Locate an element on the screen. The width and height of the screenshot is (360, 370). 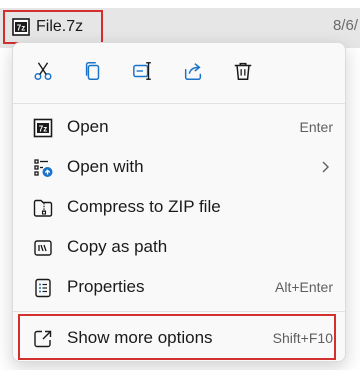
selected-file-item: 7z File.7z is located at coordinates (53, 27).